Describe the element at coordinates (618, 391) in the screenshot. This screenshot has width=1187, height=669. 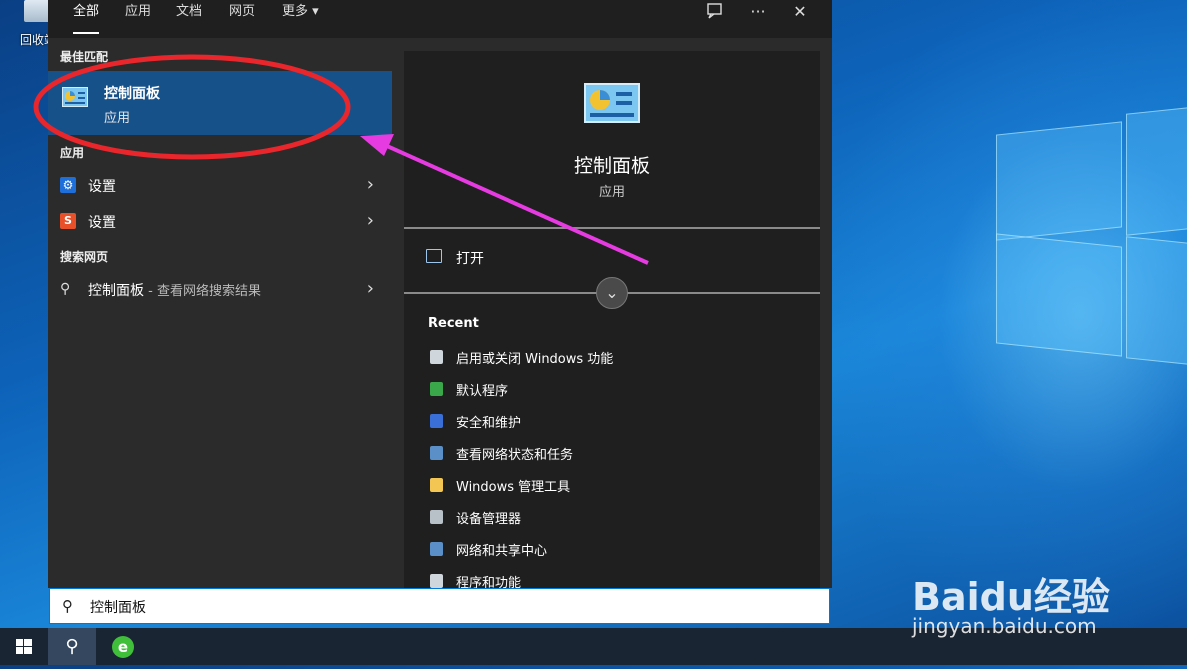
I see `recent-item: 默认程序` at that location.